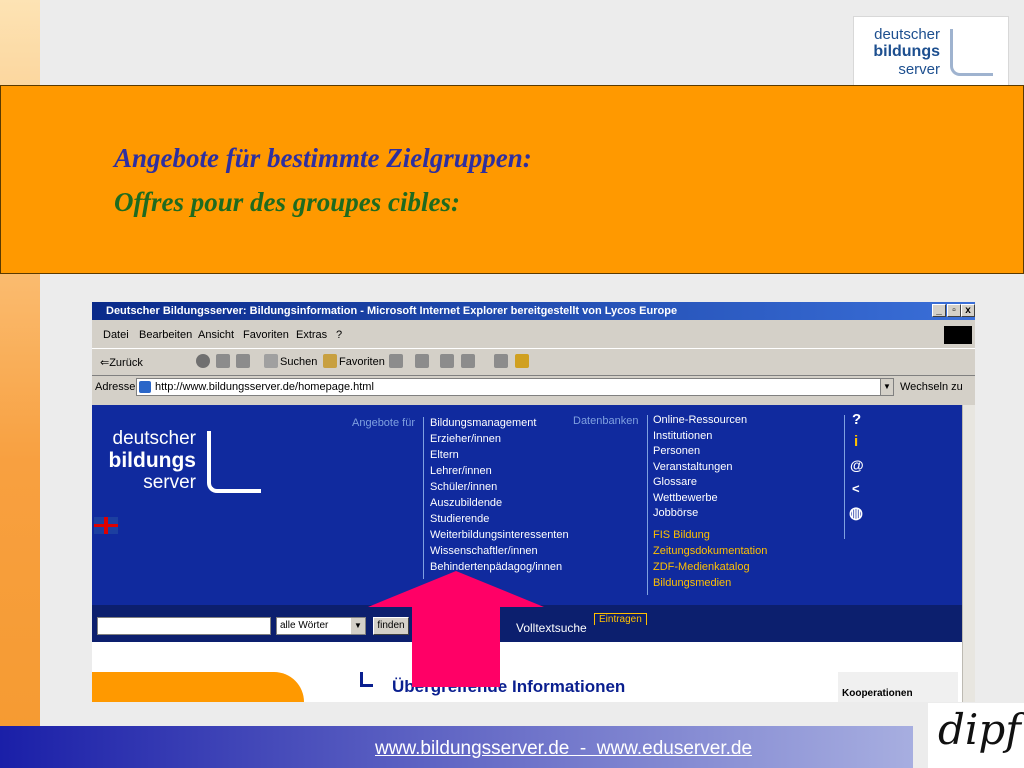  I want to click on bildungsserver-logo: deutscher bildungs server, so click(931, 51).